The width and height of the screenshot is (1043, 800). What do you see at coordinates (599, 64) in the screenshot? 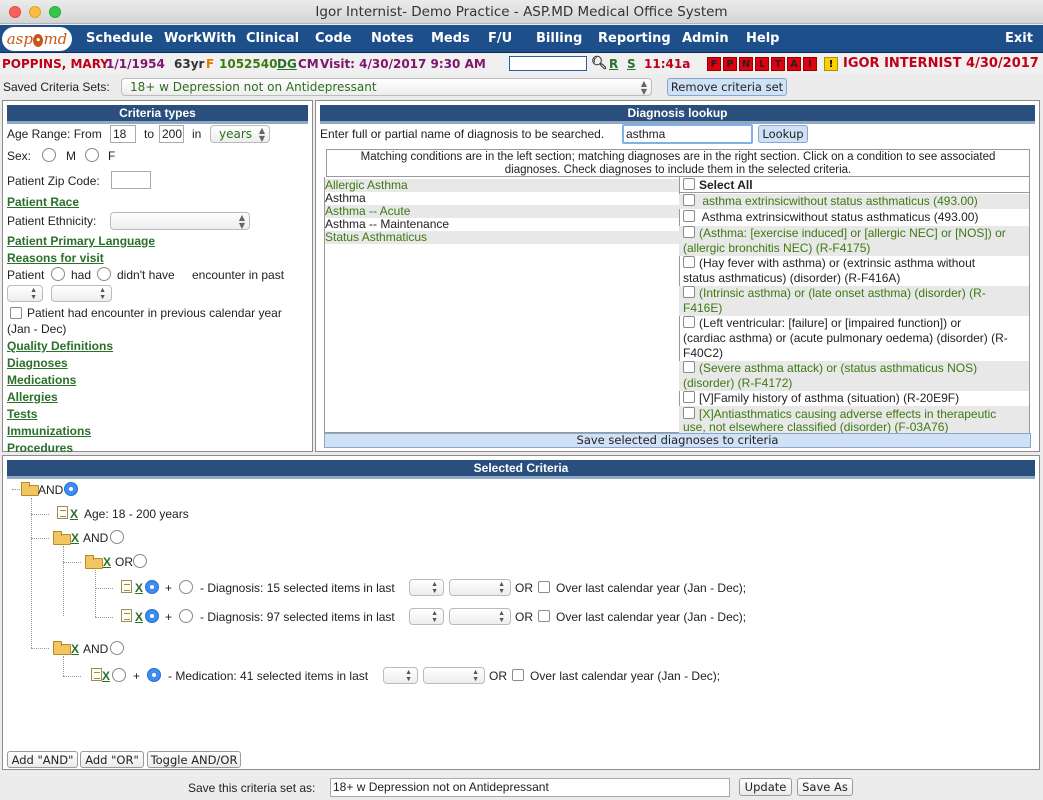
I see `magnifier-icon: 🔍︎` at bounding box center [599, 64].